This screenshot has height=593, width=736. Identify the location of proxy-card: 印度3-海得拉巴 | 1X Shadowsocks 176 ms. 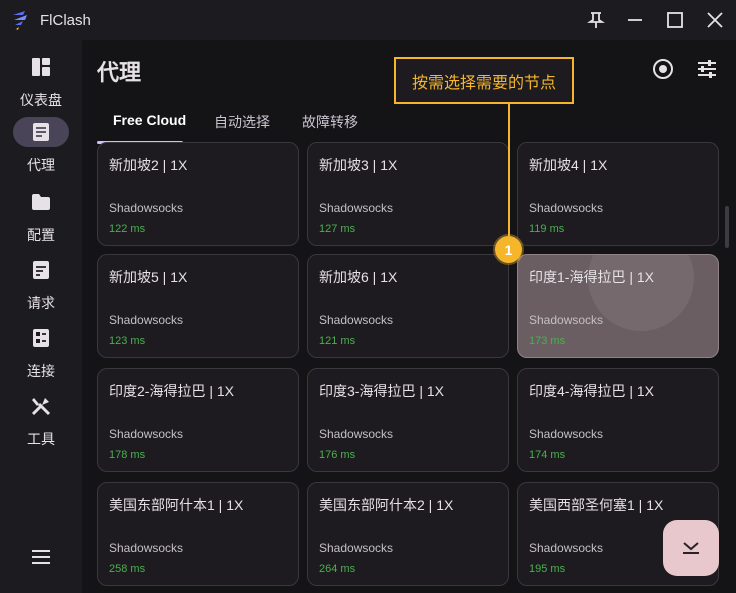
(408, 420).